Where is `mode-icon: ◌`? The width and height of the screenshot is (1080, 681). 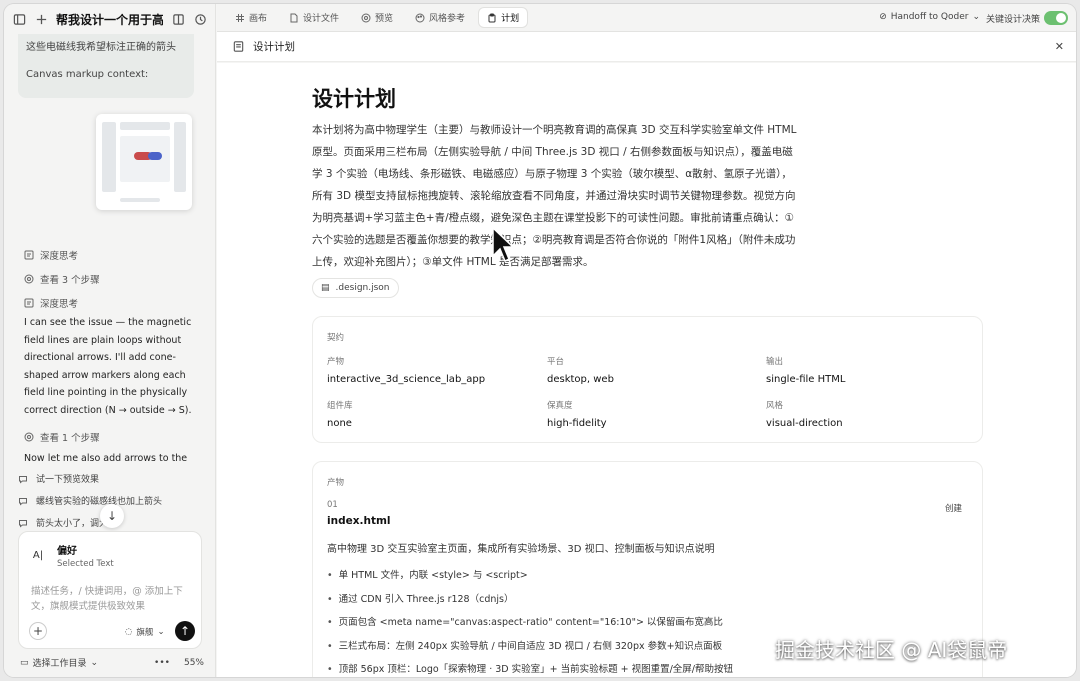
mode-icon: ◌ is located at coordinates (129, 632).